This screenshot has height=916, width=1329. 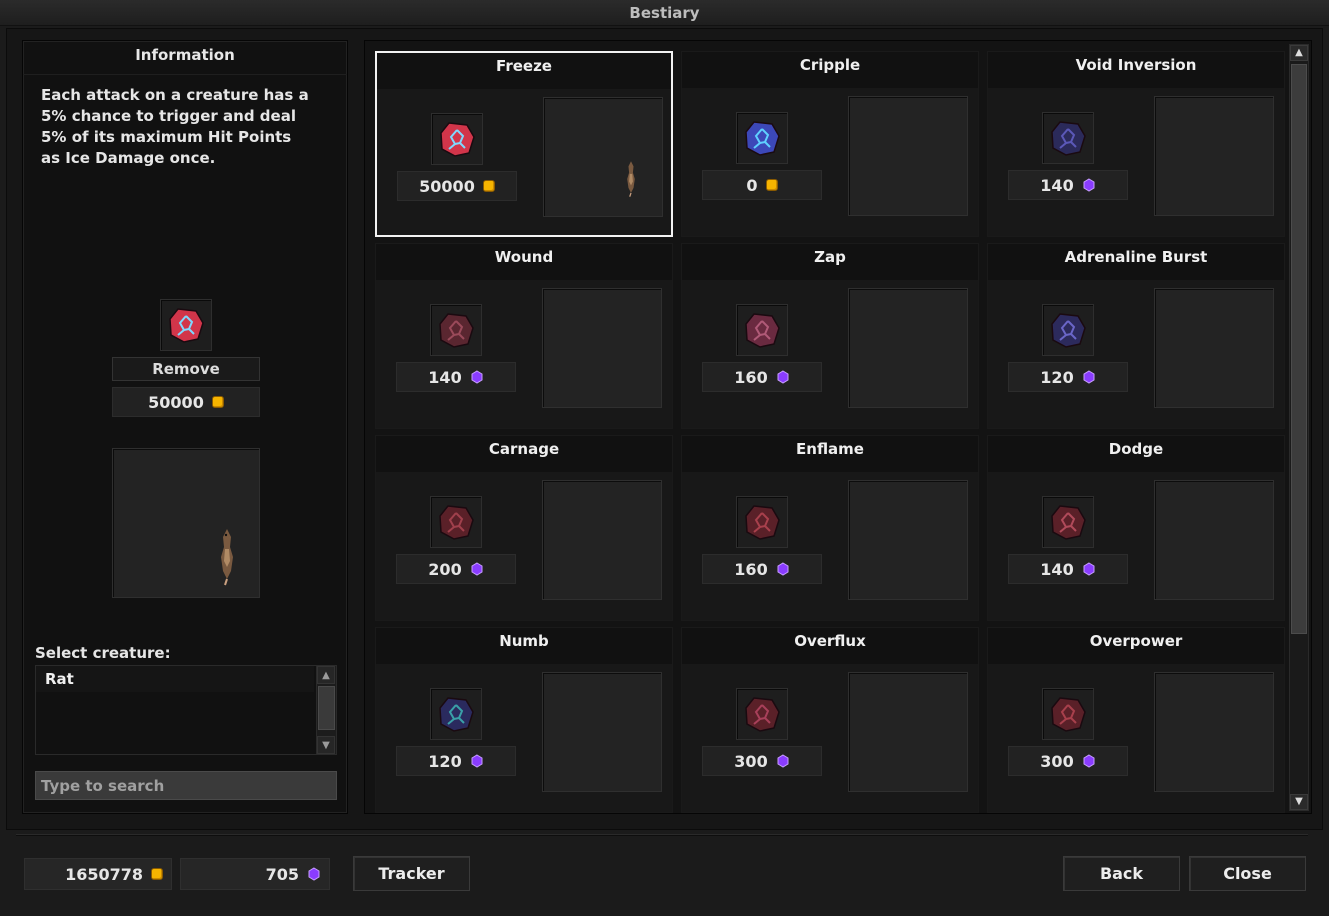 I want to click on charm-price-value: 50000, so click(x=447, y=186).